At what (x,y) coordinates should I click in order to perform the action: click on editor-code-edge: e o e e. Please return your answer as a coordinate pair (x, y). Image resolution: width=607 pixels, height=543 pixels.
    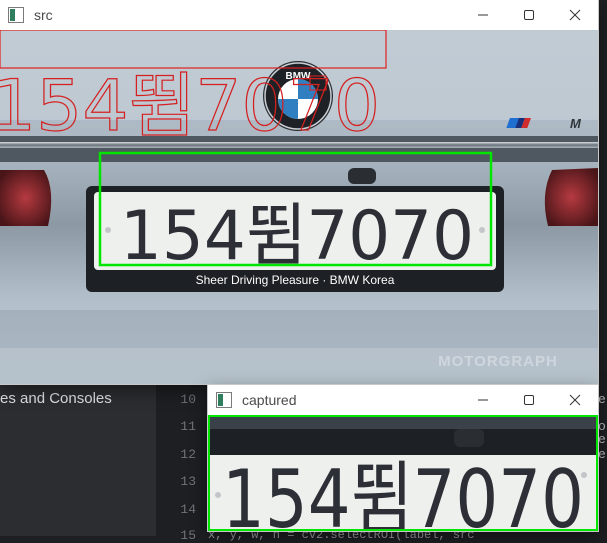
    Looking at the image, I should click on (602, 460).